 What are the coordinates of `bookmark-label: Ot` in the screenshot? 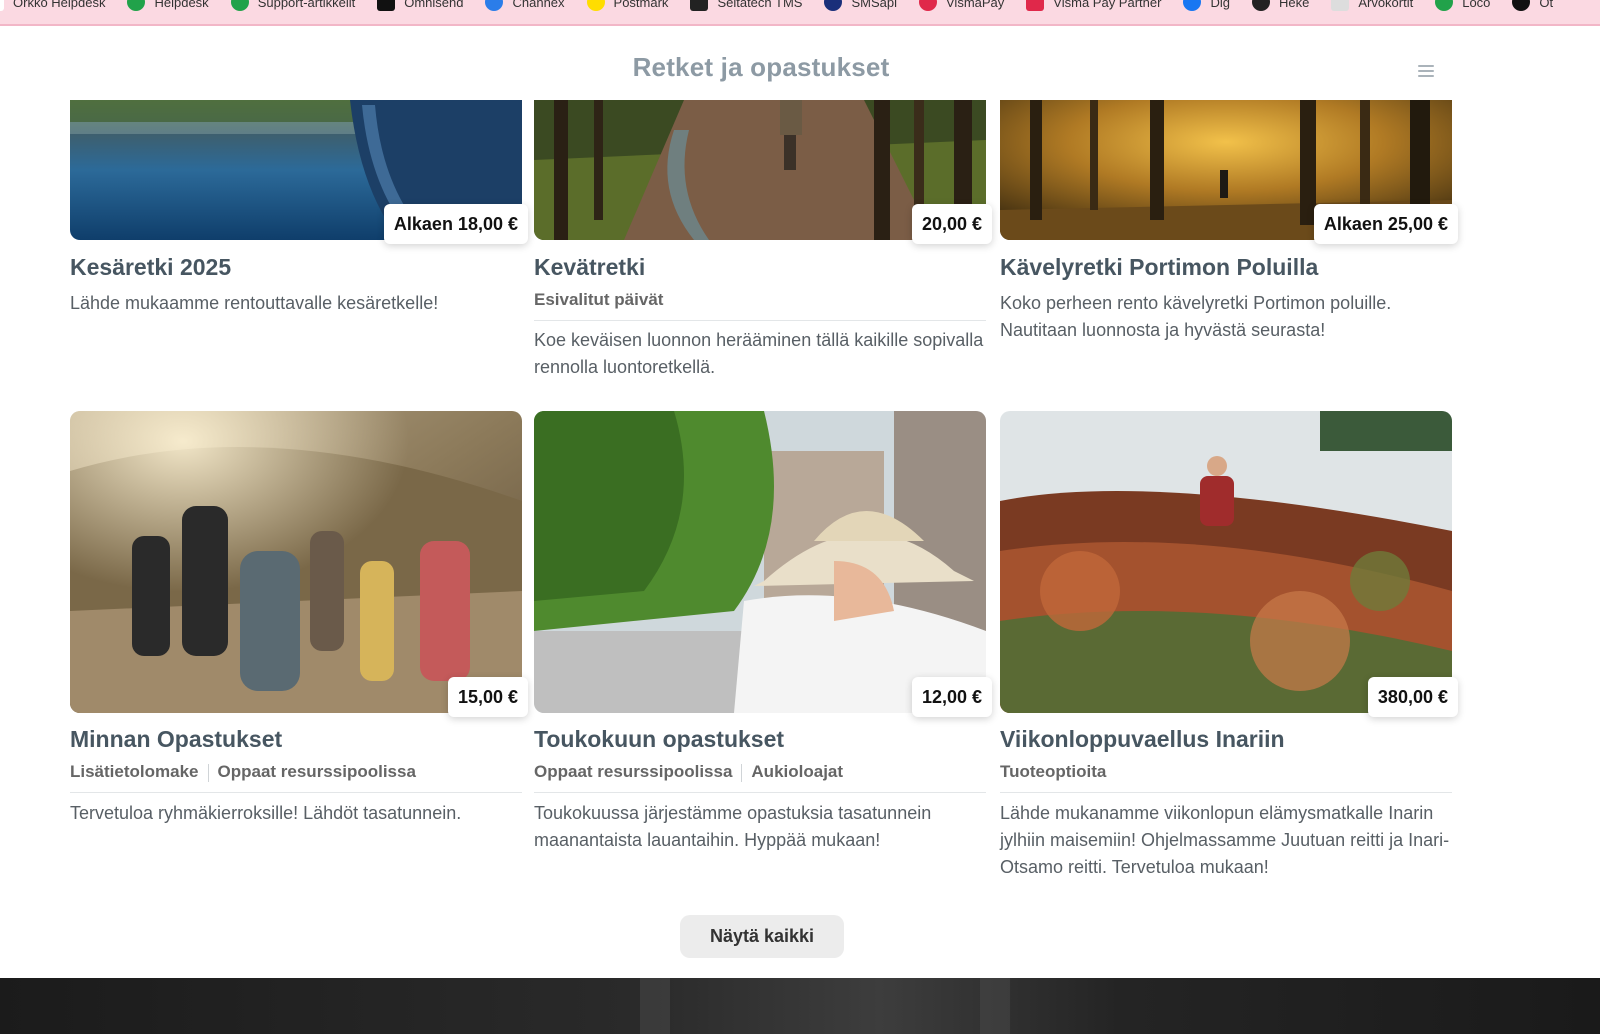 It's located at (1546, 5).